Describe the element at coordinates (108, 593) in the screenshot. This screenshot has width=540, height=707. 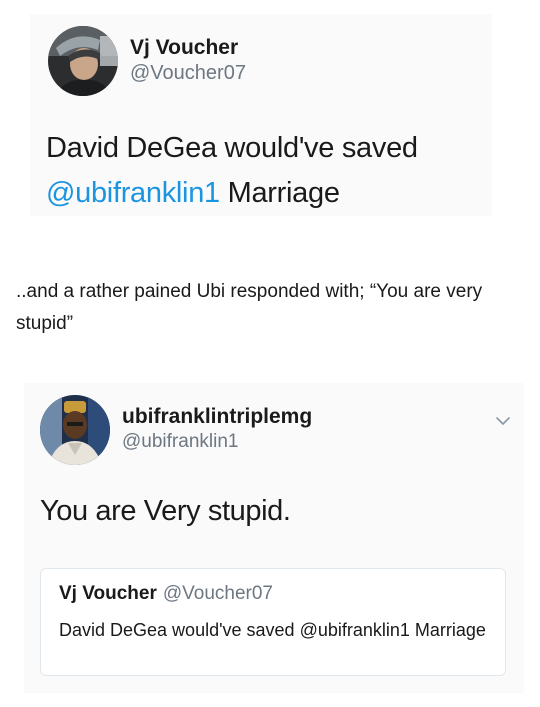
I see `quoted-author-name: Vj Voucher` at that location.